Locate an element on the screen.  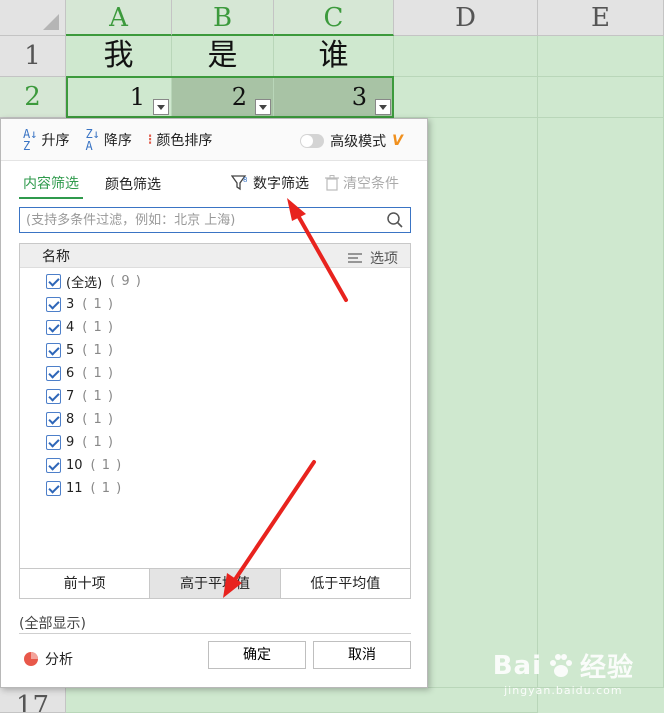
cell-b1: 是 is located at coordinates (223, 56).